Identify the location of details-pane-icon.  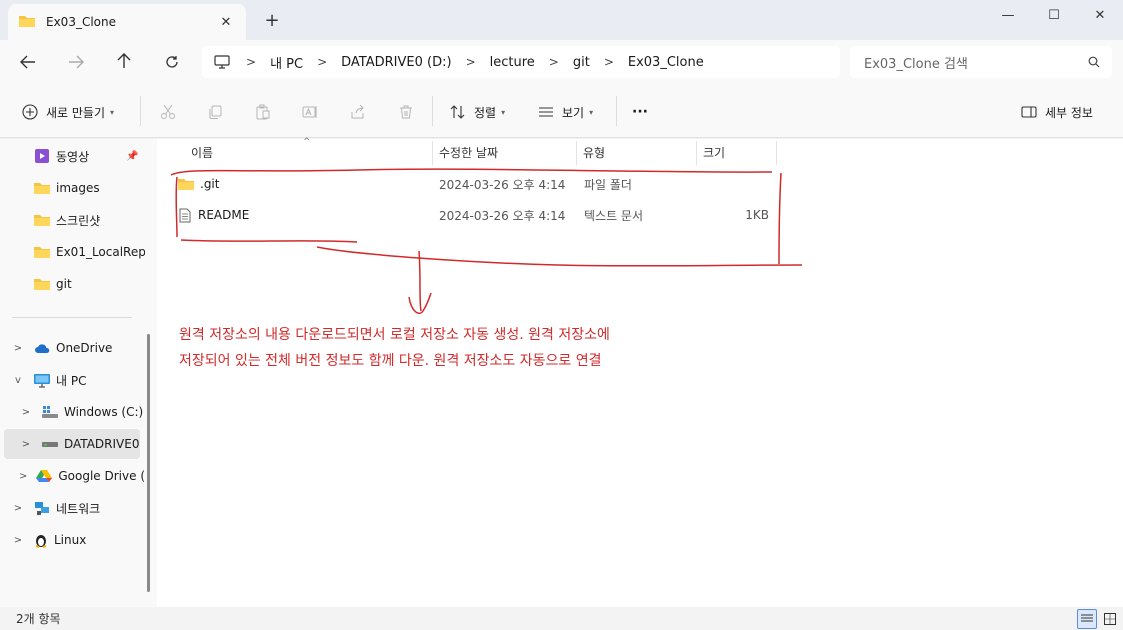
(1029, 112).